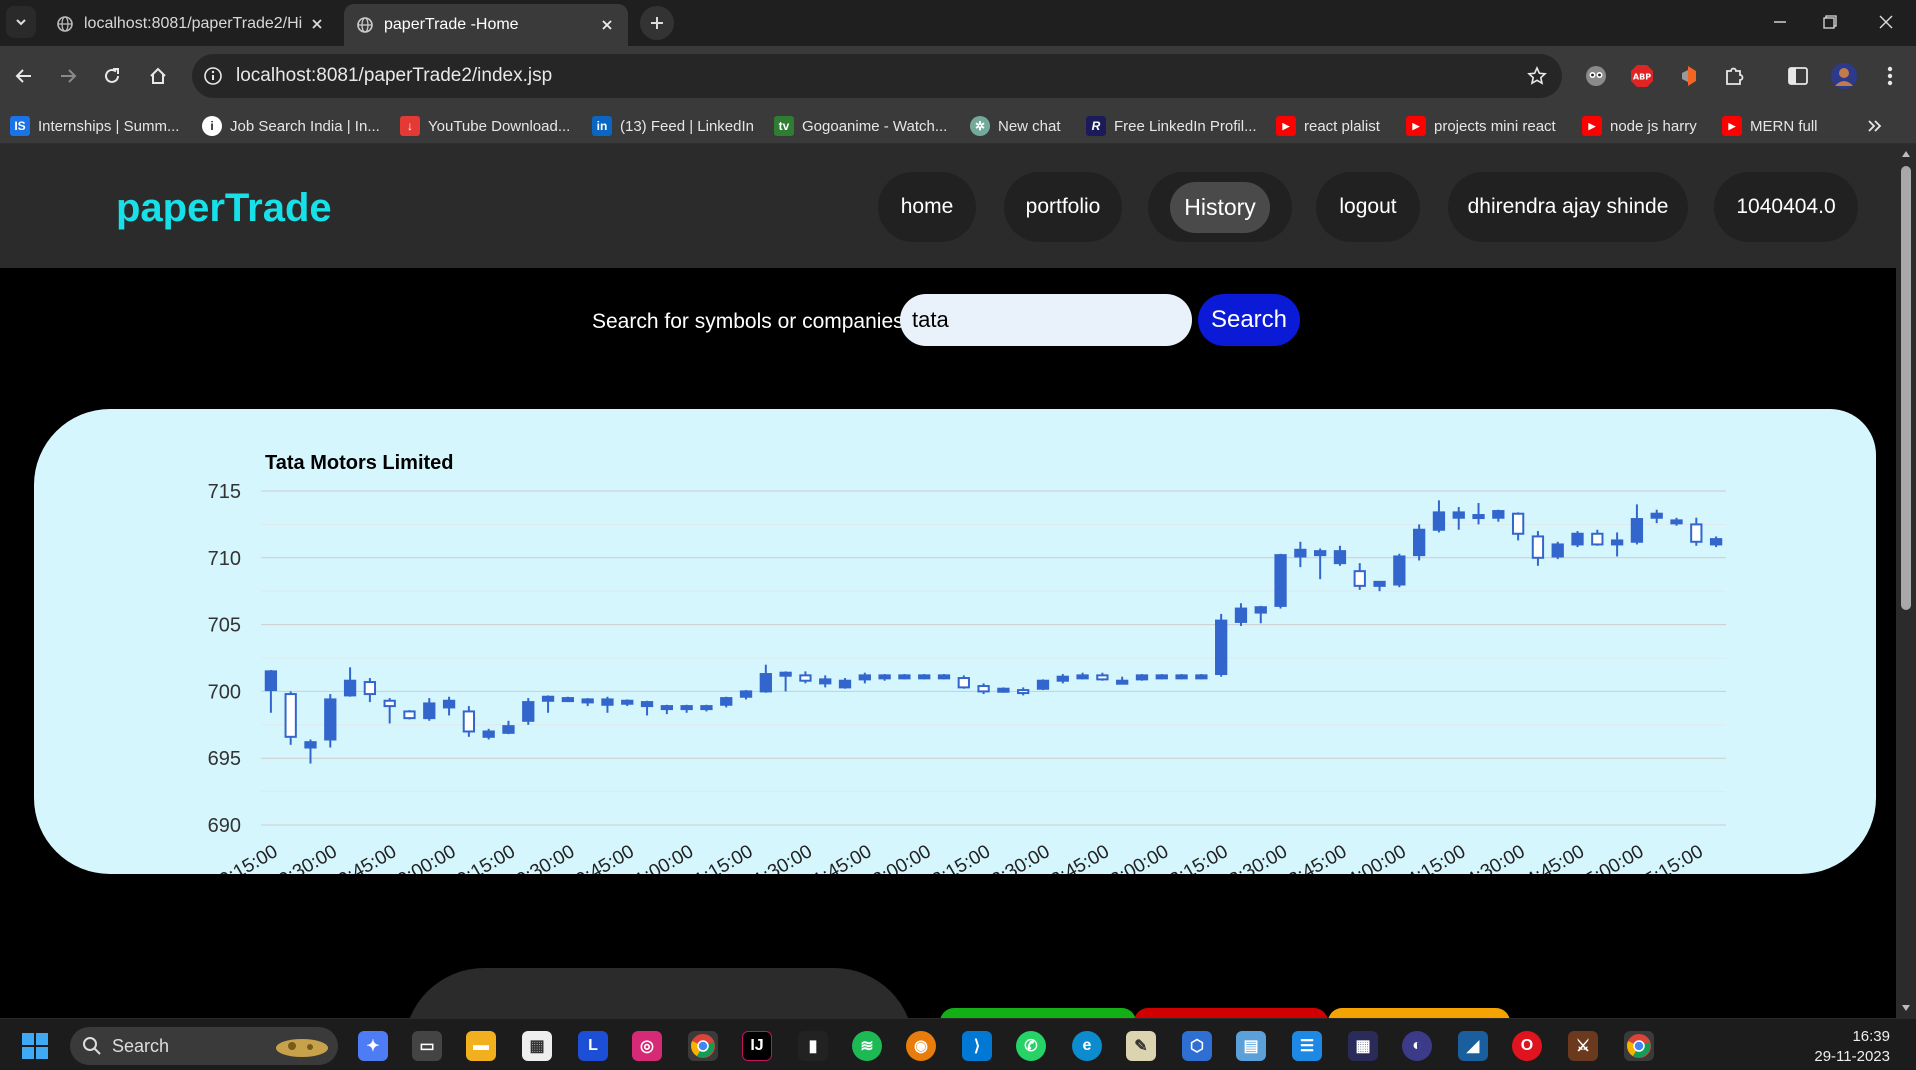  What do you see at coordinates (191, 24) in the screenshot?
I see `browser-tab-history: localhost:8081/paperTrade2/Hi` at bounding box center [191, 24].